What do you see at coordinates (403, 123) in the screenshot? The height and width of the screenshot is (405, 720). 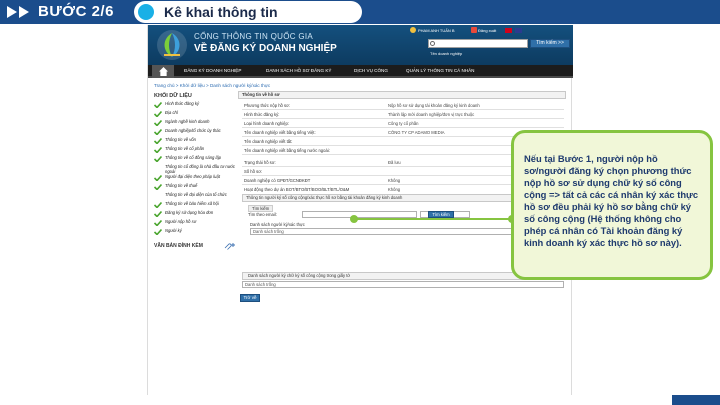 I see `field-value: Công ty cổ phần` at bounding box center [403, 123].